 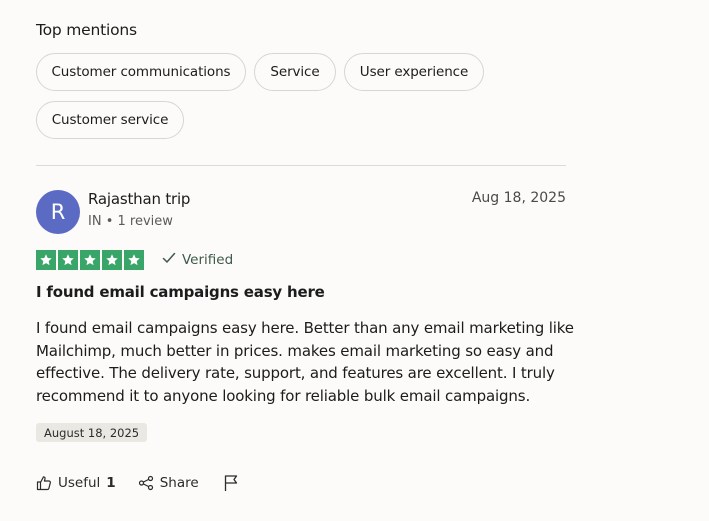 What do you see at coordinates (141, 72) in the screenshot?
I see `mention-chip-customer-communications: Customer communications` at bounding box center [141, 72].